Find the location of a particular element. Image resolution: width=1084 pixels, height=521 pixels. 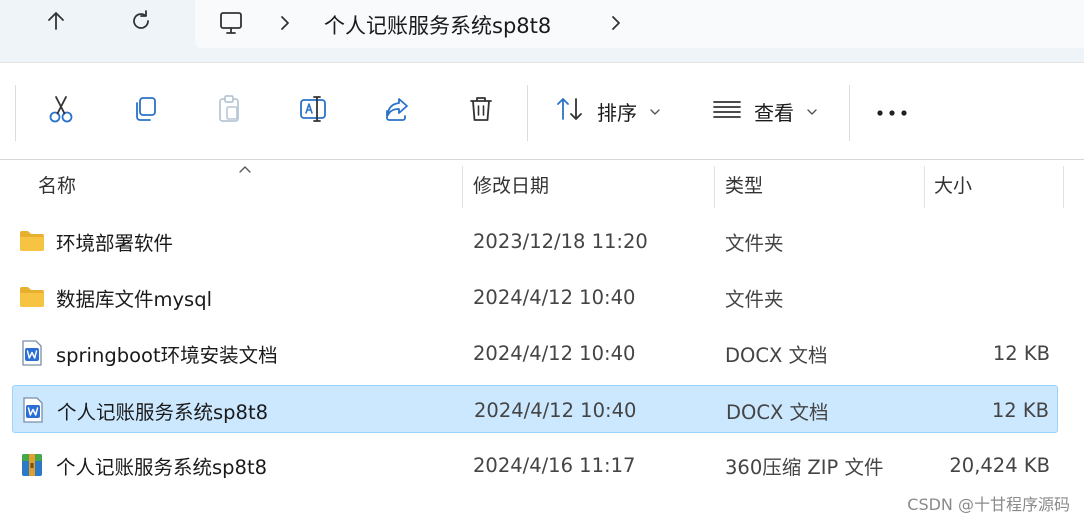

this-pc-icon is located at coordinates (231, 25).